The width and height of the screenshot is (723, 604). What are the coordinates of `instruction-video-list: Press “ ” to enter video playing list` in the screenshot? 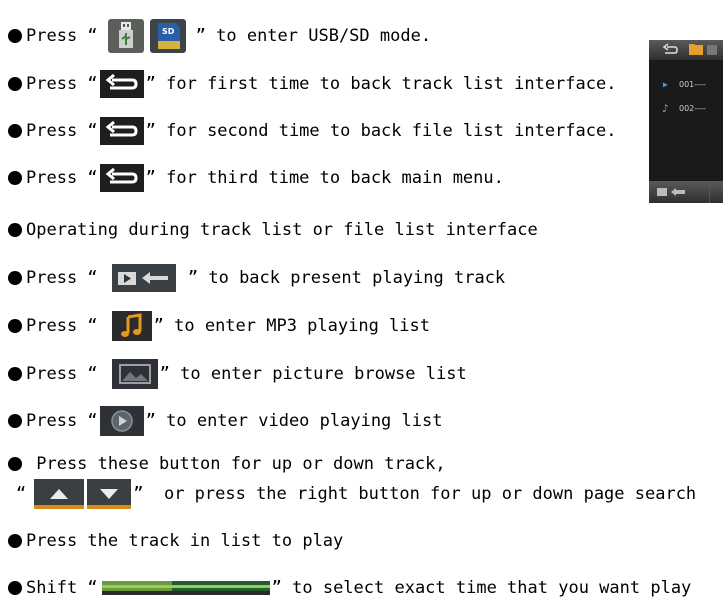 It's located at (225, 421).